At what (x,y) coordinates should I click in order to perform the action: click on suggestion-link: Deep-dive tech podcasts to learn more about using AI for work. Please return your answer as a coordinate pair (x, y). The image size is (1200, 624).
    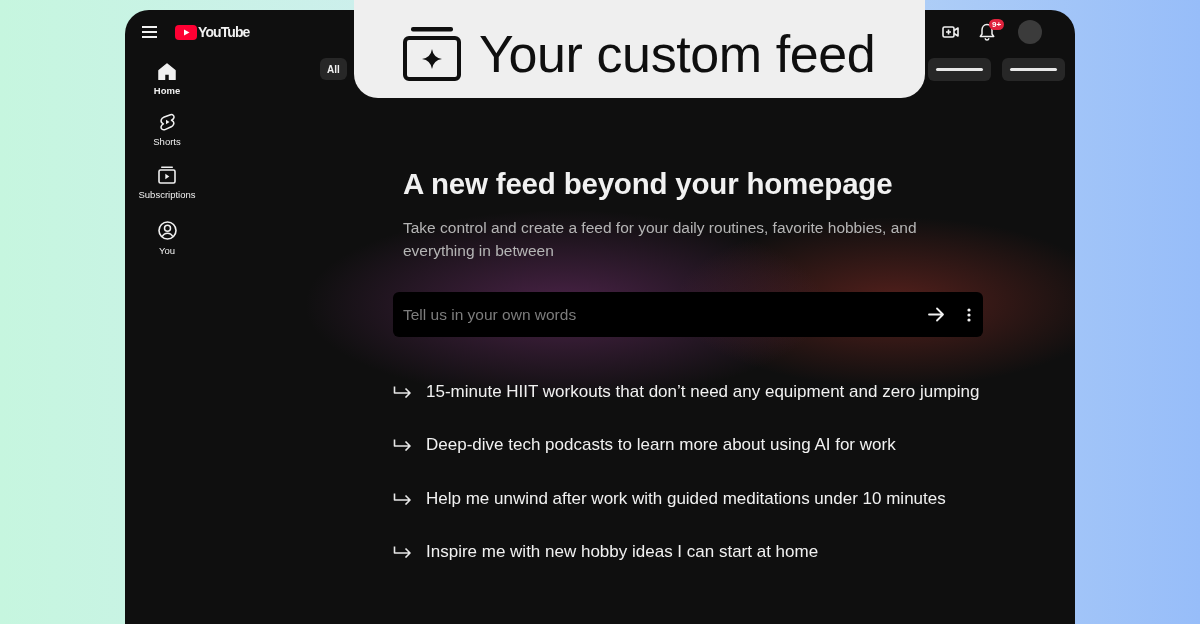
    Looking at the image, I should click on (688, 445).